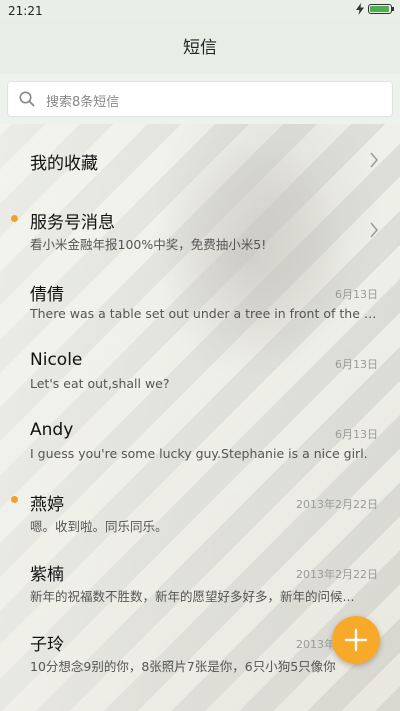  Describe the element at coordinates (47, 295) in the screenshot. I see `contact-name: 倩倩` at that location.